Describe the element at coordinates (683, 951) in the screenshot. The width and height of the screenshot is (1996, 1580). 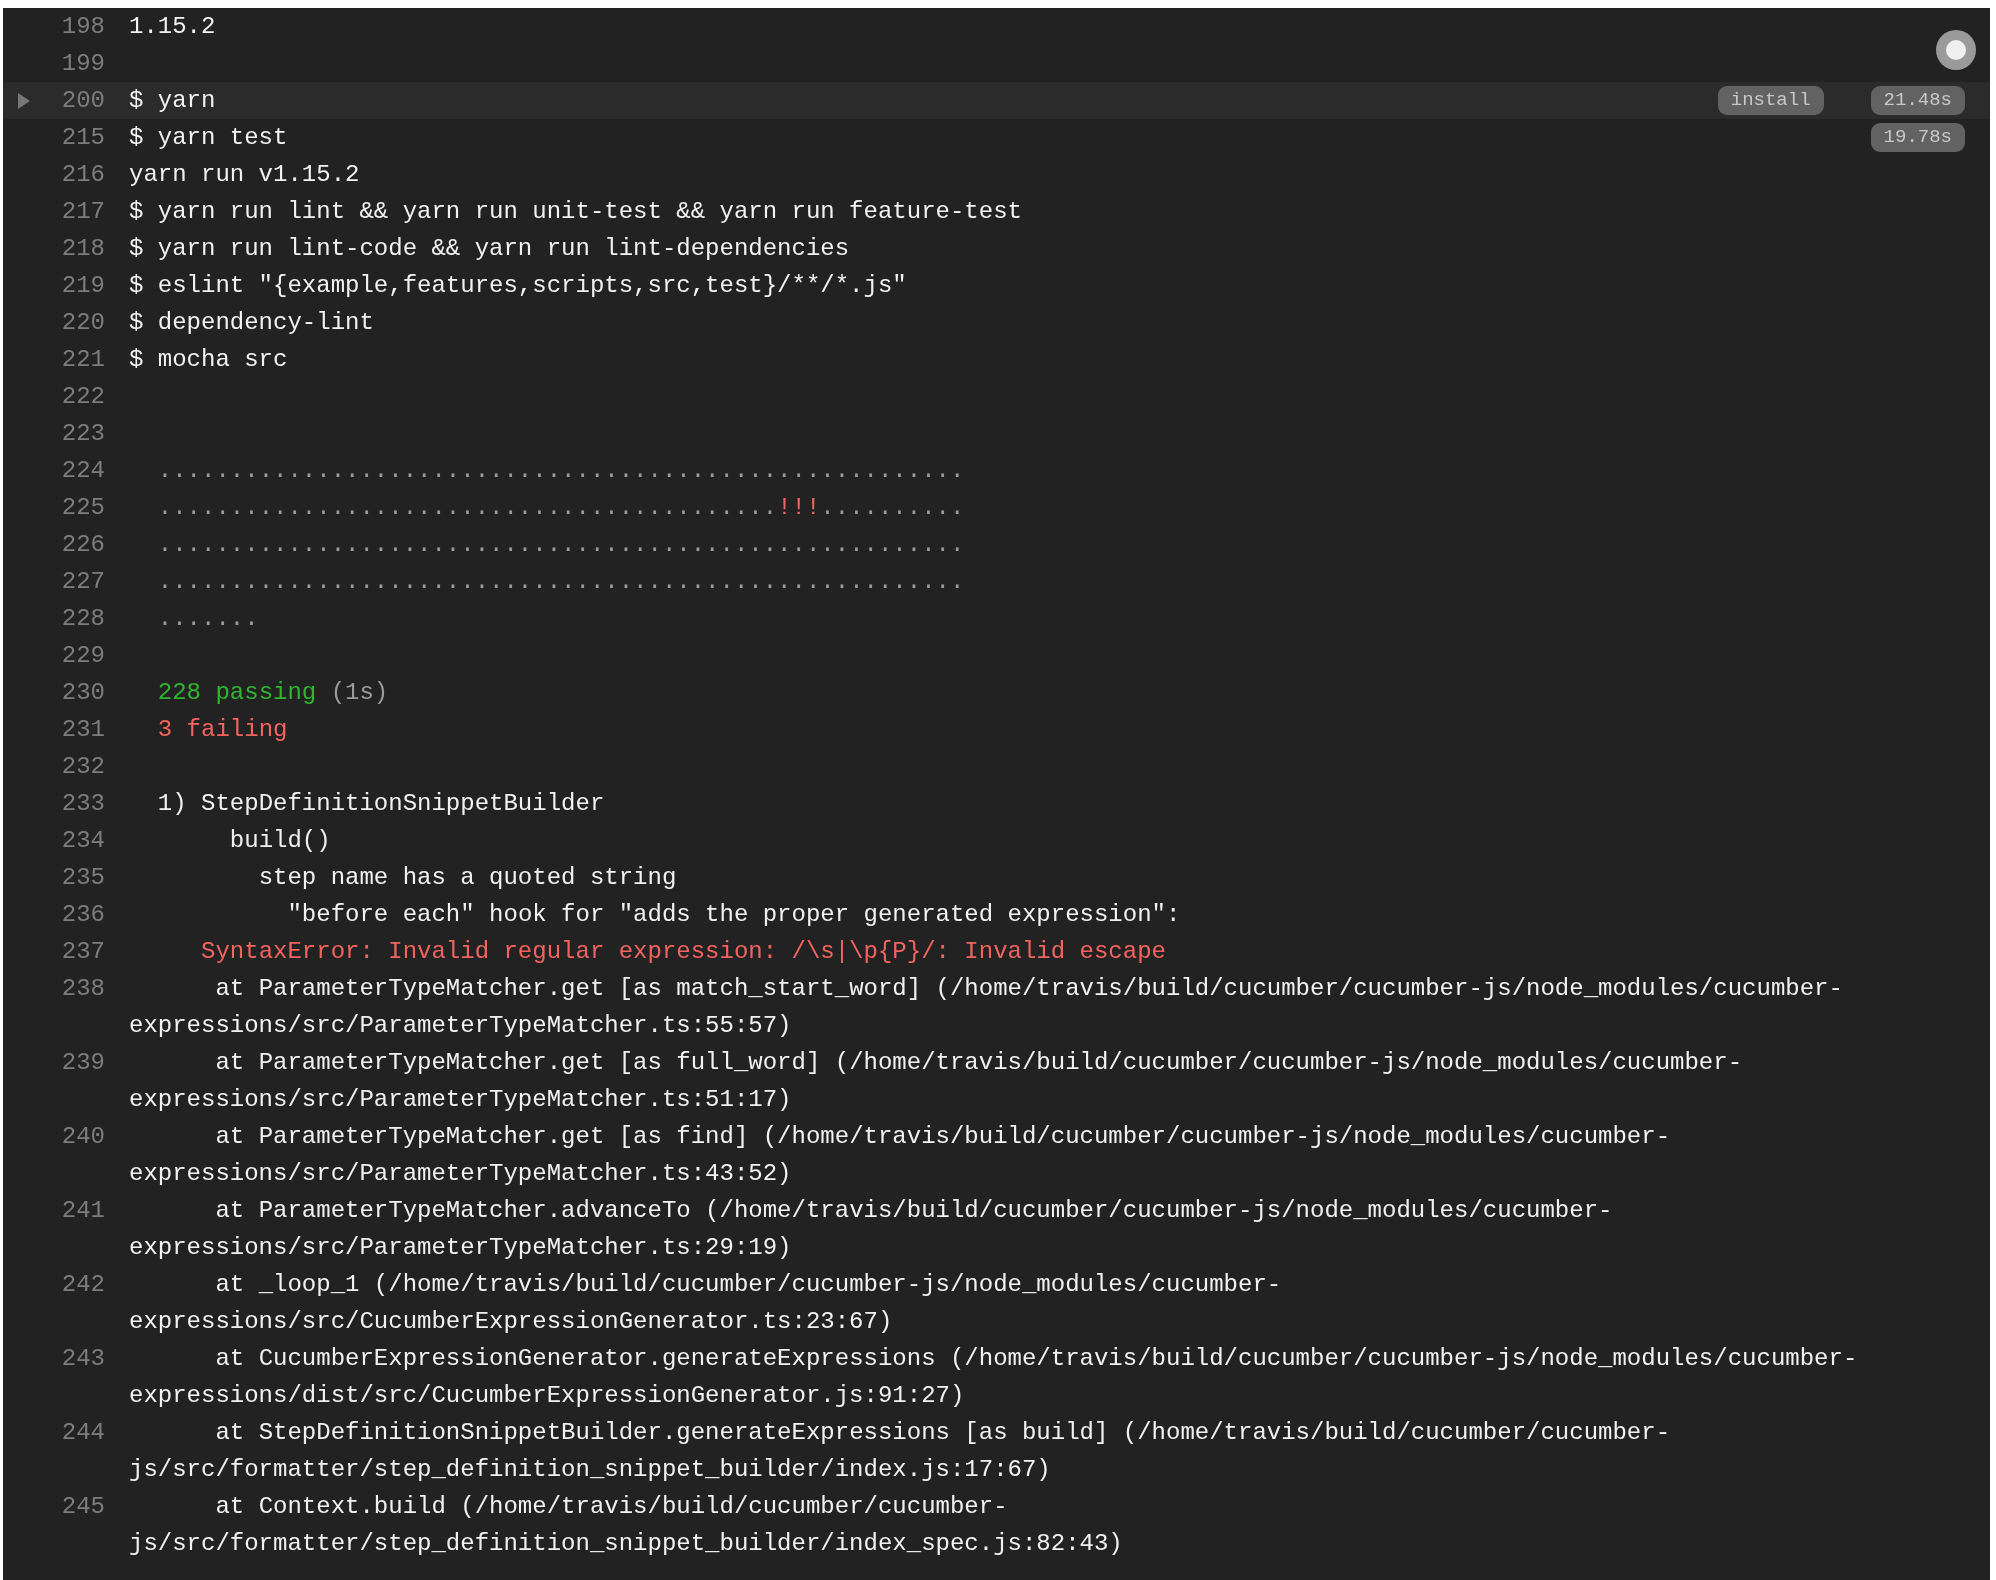
I see `failure-text: SyntaxError: Invalid regular expression: /\s|\p{P}/: Invalid escape` at that location.